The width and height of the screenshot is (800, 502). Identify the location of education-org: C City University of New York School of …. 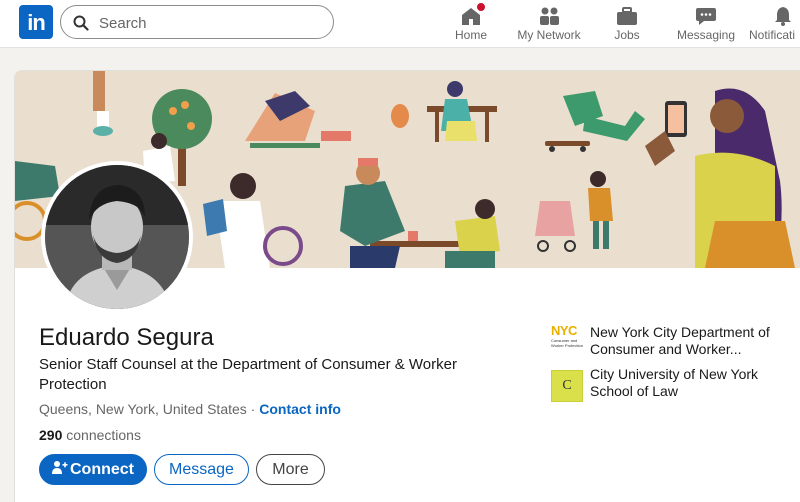
(671, 386).